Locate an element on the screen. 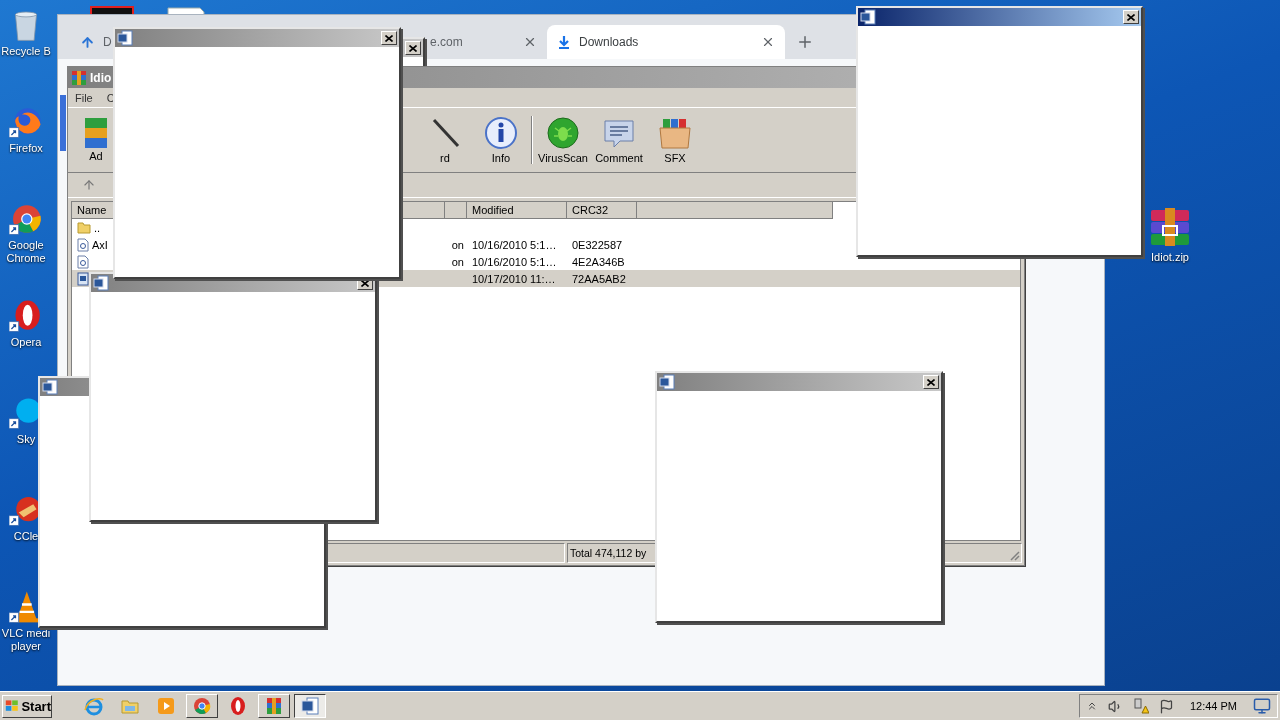 The height and width of the screenshot is (720, 1280). page-accent-bar is located at coordinates (63, 123).